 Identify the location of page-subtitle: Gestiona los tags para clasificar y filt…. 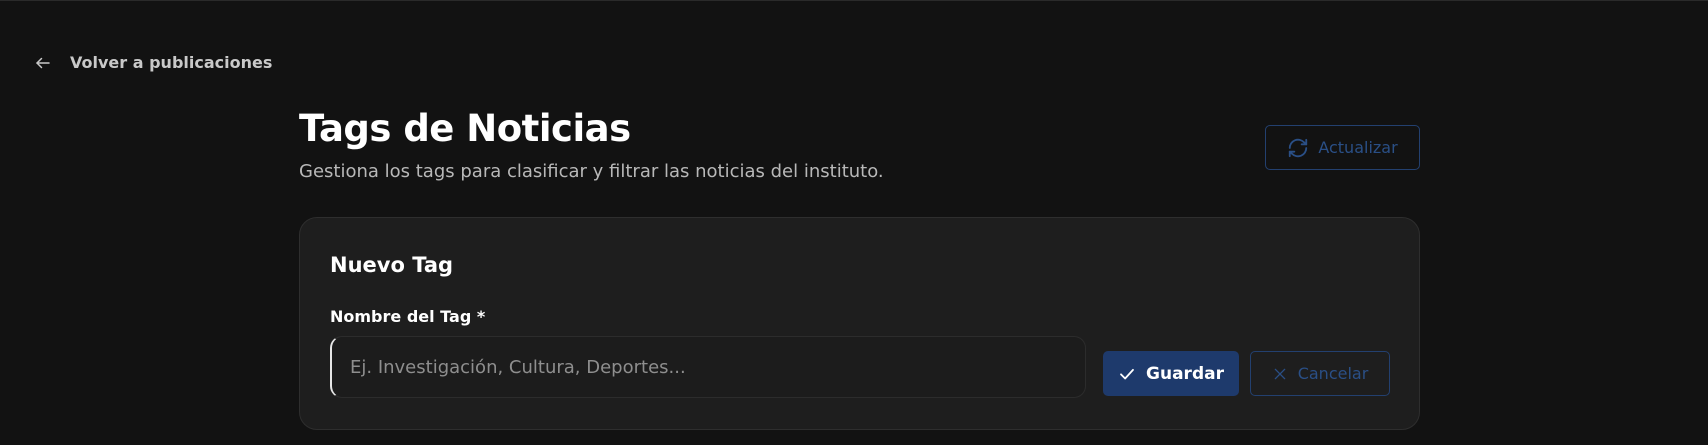
(591, 171).